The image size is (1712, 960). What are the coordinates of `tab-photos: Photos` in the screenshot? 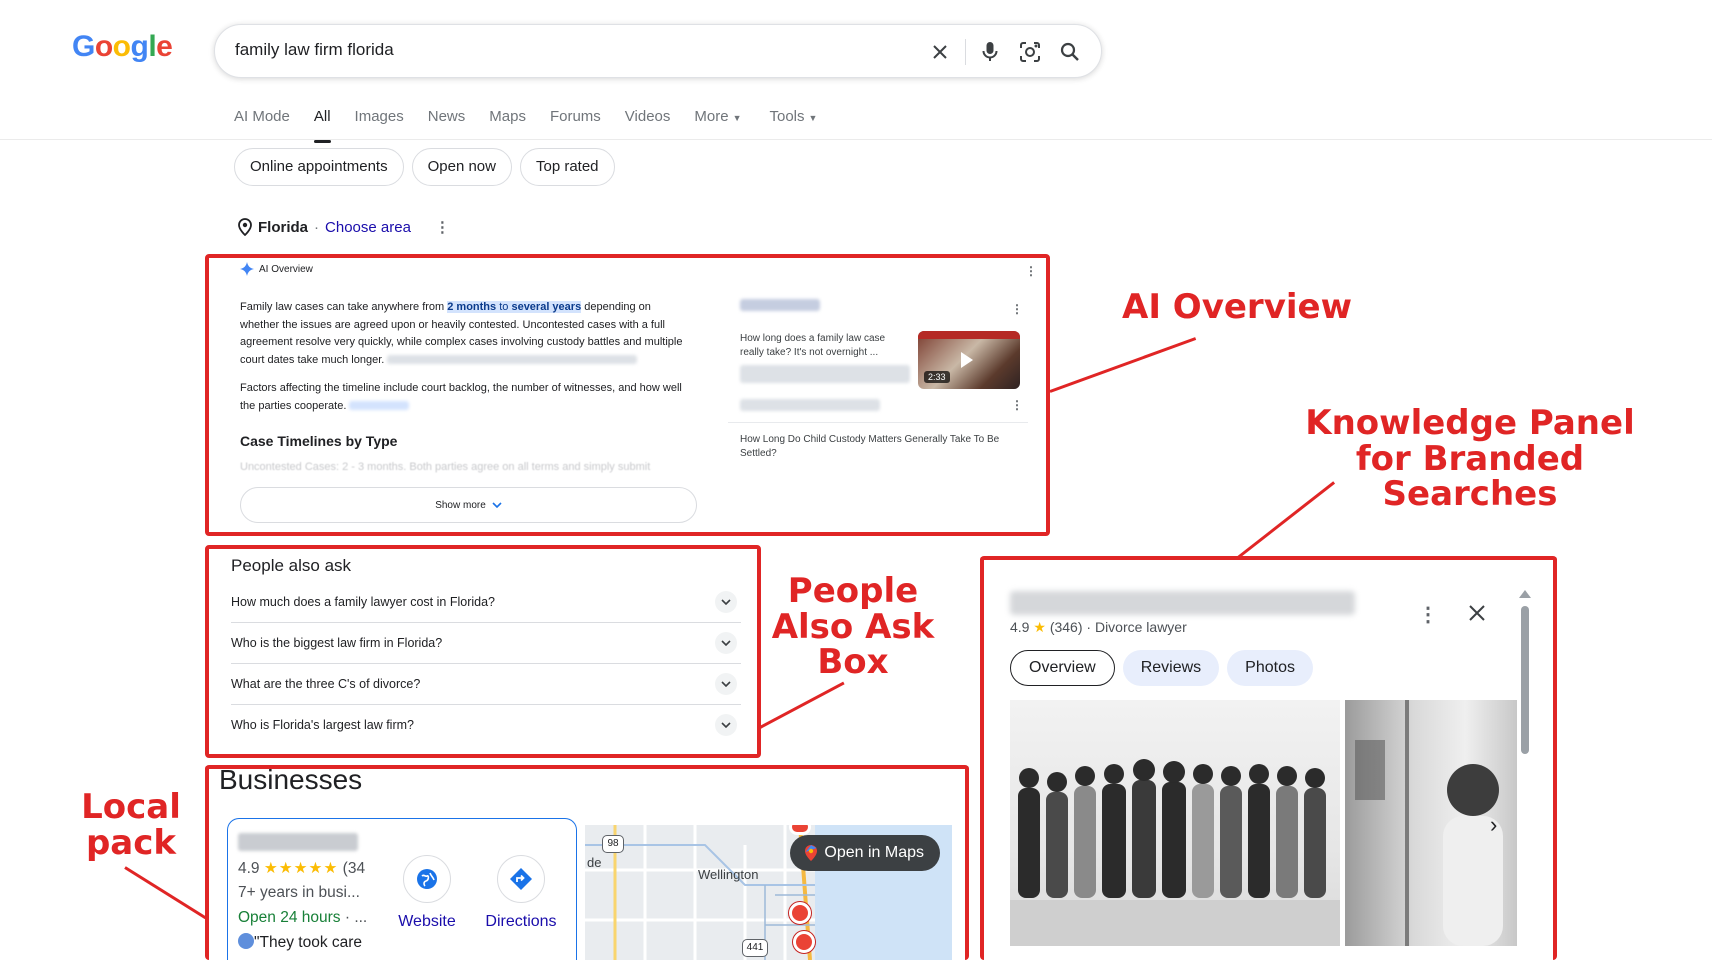 It's located at (1270, 668).